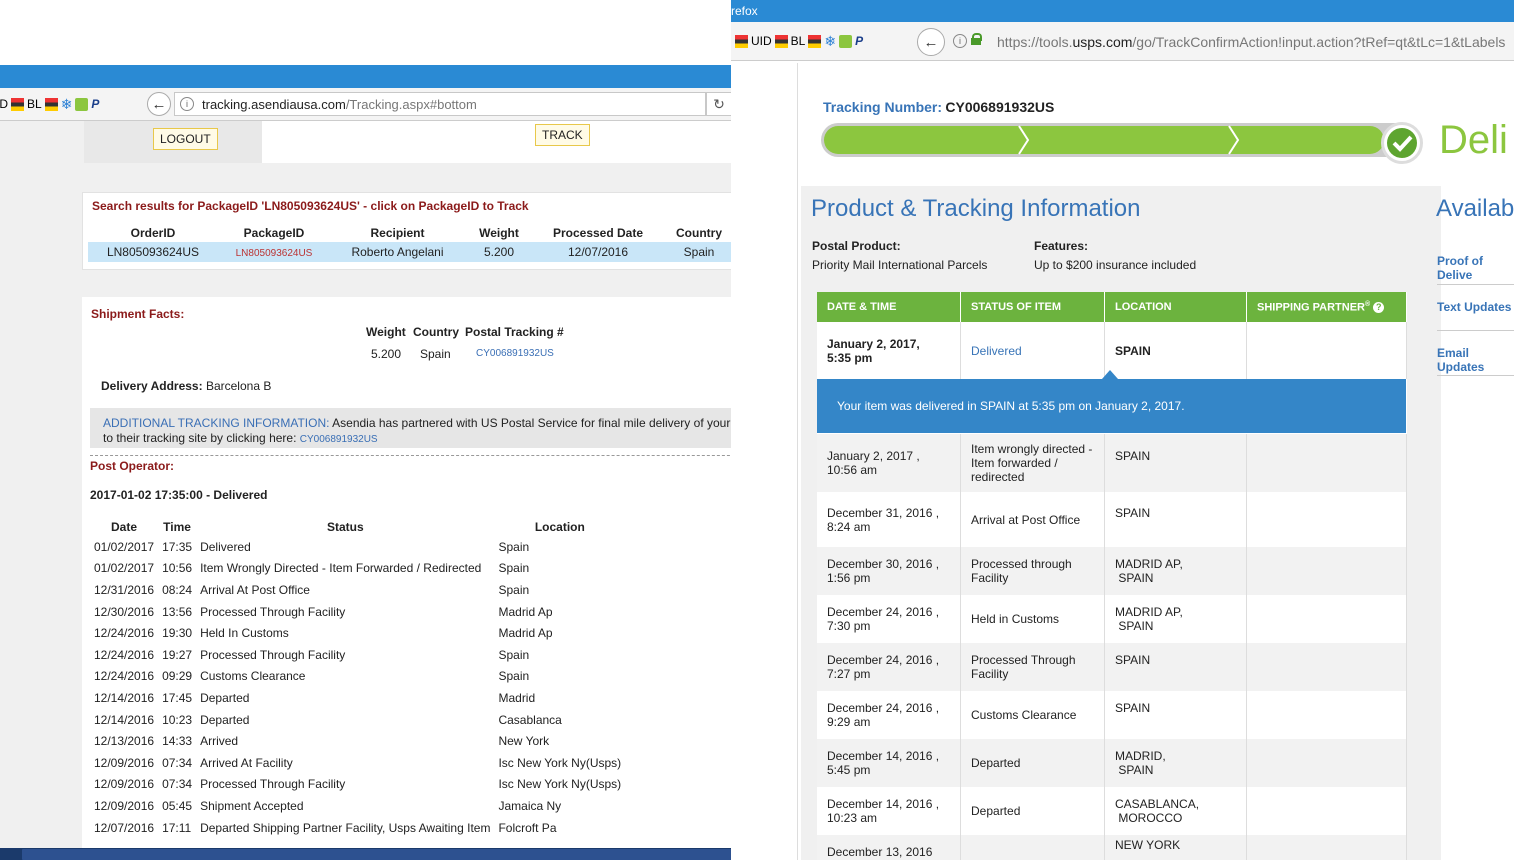 Image resolution: width=1514 pixels, height=860 pixels. What do you see at coordinates (177, 527) in the screenshot?
I see `col-time: Time` at bounding box center [177, 527].